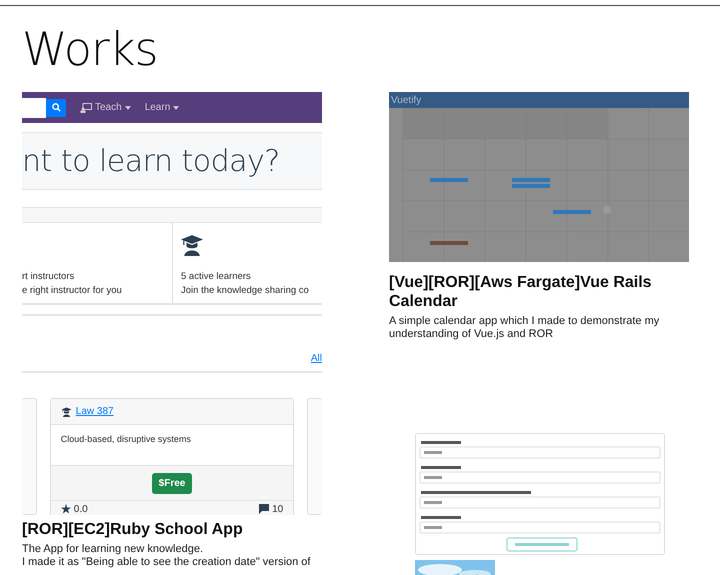 The image size is (720, 575). Describe the element at coordinates (167, 562) in the screenshot. I see `work-description: I made it as "Being able to see the creation date" version of` at that location.